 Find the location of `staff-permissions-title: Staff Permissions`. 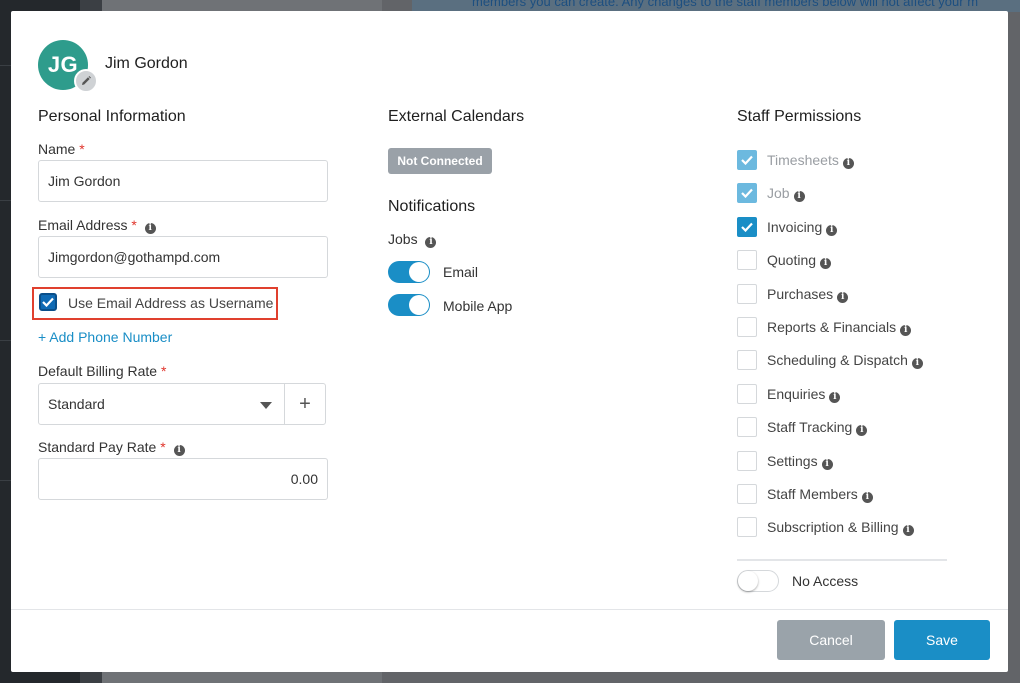

staff-permissions-title: Staff Permissions is located at coordinates (799, 116).